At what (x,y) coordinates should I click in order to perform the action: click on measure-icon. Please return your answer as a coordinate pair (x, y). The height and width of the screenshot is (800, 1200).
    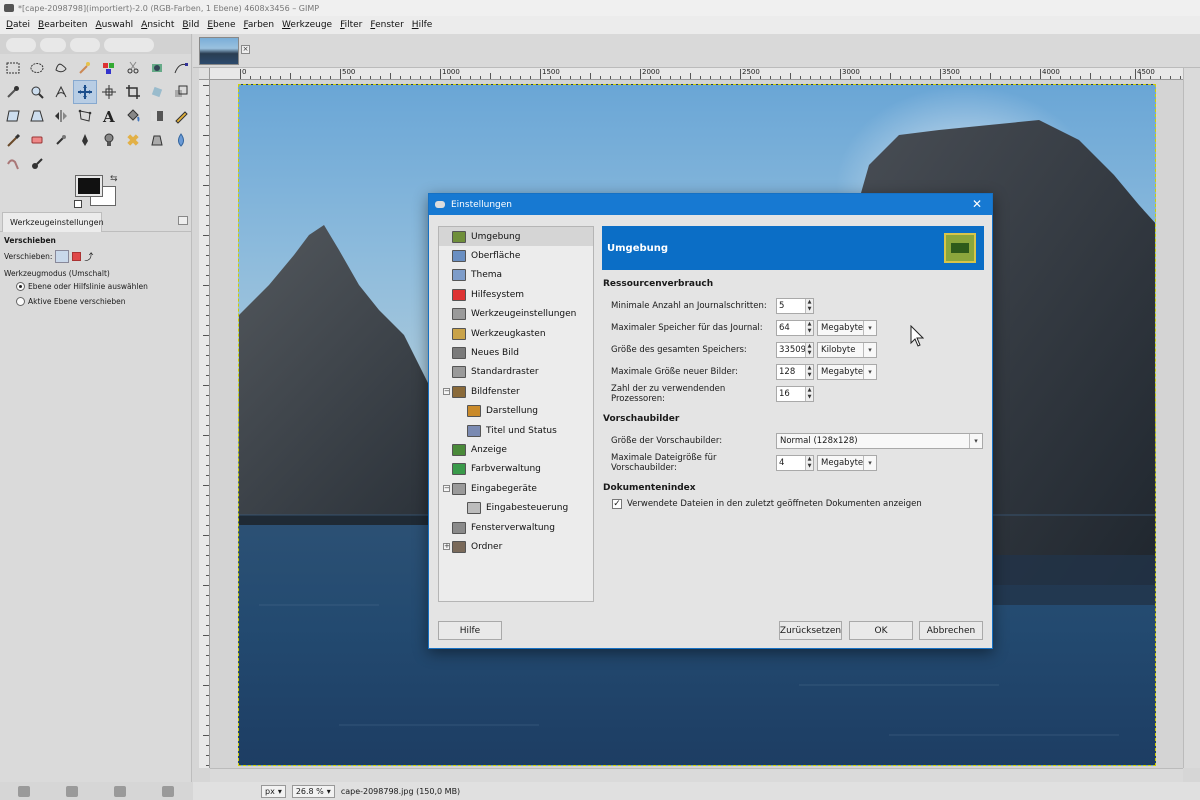
    Looking at the image, I should click on (61, 92).